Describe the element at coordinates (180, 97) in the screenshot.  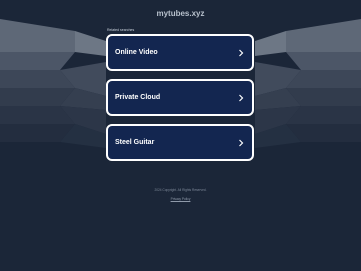
I see `result-private-cloud: Private Cloud` at that location.